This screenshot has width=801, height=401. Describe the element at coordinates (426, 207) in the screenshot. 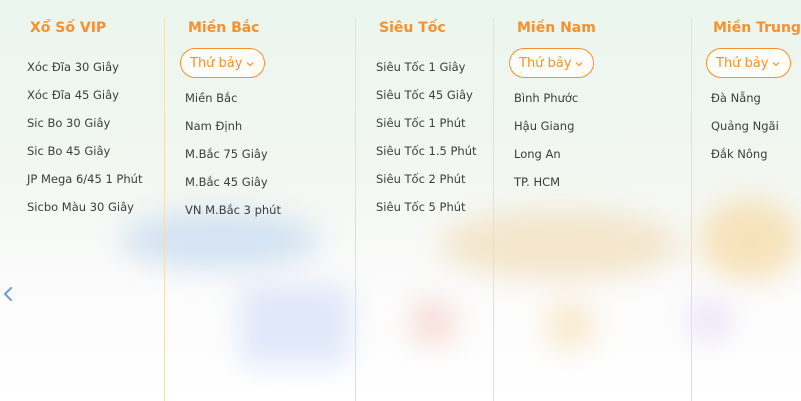

I see `menu-link: Siêu Tốc 5 Phút` at that location.